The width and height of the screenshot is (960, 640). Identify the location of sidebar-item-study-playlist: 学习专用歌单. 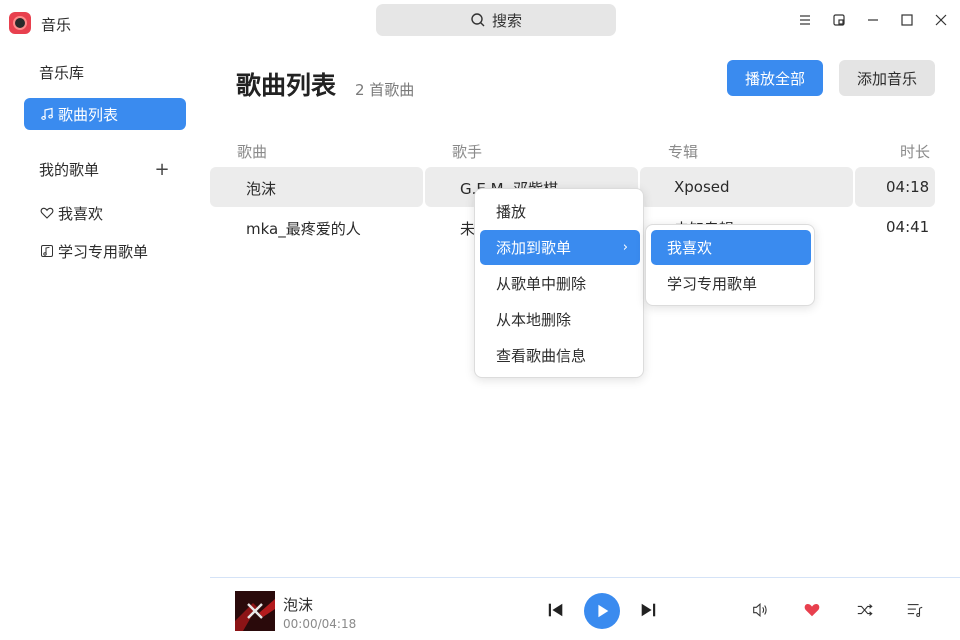
(105, 251).